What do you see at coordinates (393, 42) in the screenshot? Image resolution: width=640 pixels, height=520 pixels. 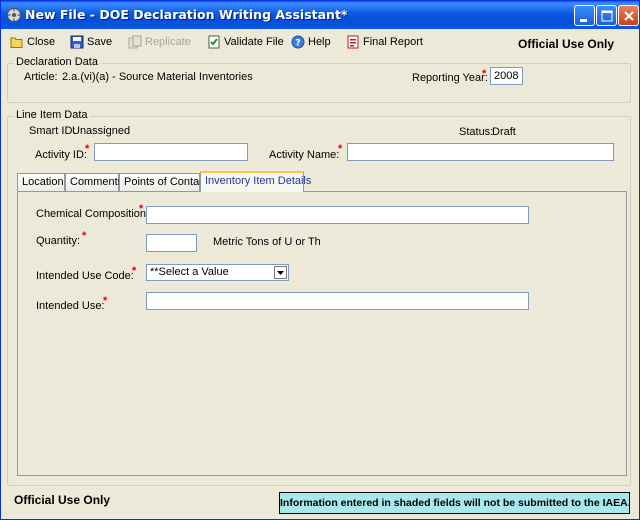 I see `final-report-label: Final Report` at bounding box center [393, 42].